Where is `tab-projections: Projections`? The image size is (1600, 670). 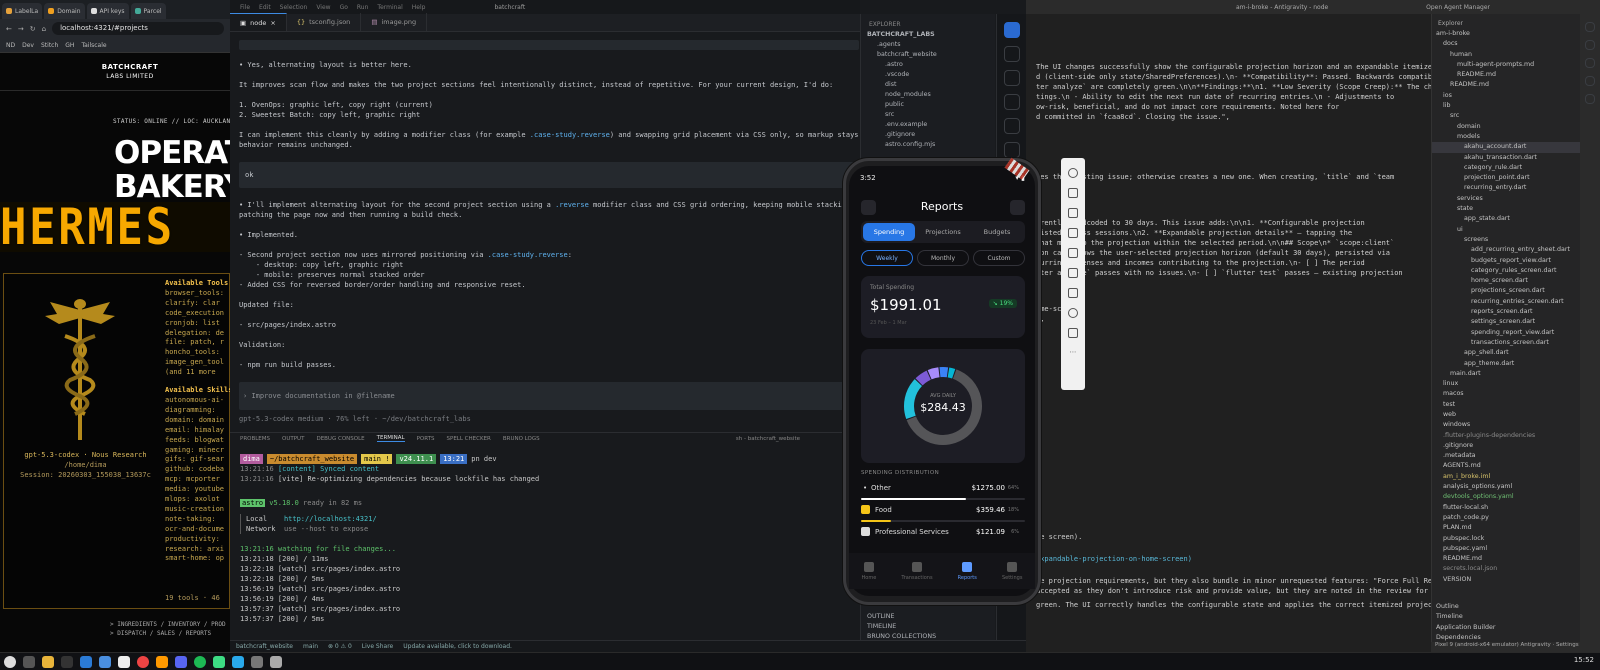 tab-projections: Projections is located at coordinates (943, 232).